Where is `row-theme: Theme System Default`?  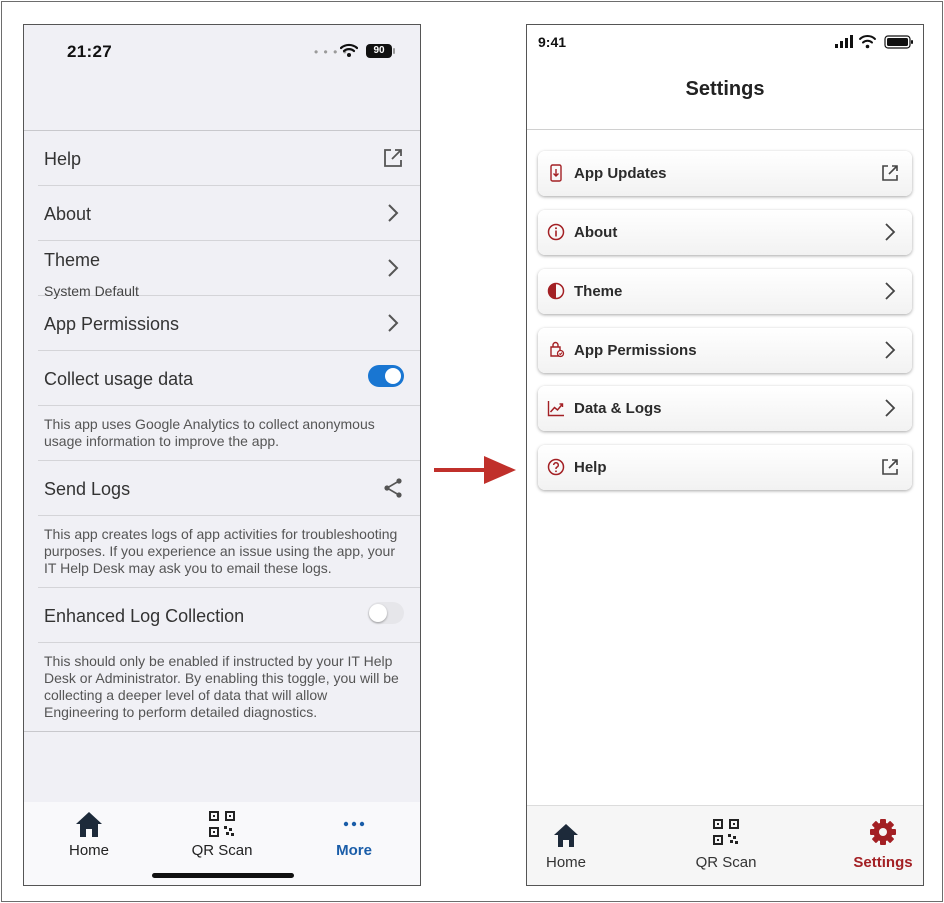 row-theme: Theme System Default is located at coordinates (229, 270).